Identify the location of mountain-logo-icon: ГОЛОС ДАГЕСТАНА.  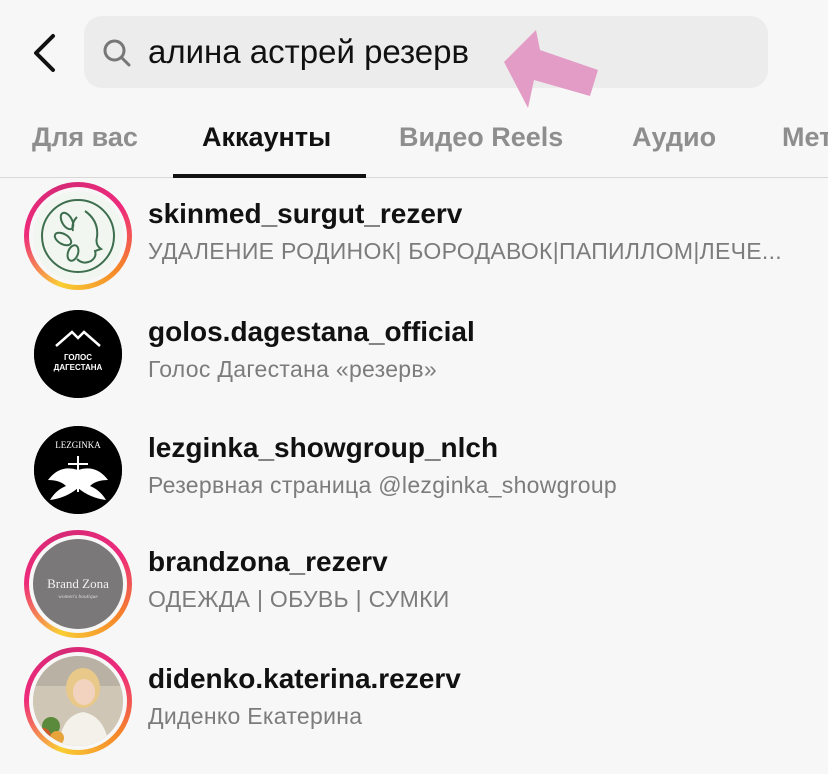
(78, 354).